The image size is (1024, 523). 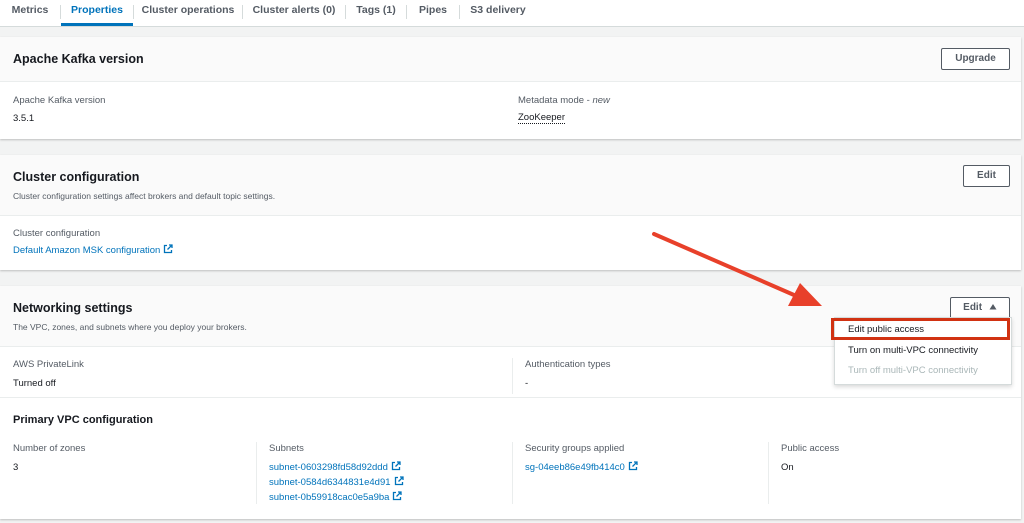 I want to click on panel-header: Apache Kafka version Upgrade, so click(x=510, y=59).